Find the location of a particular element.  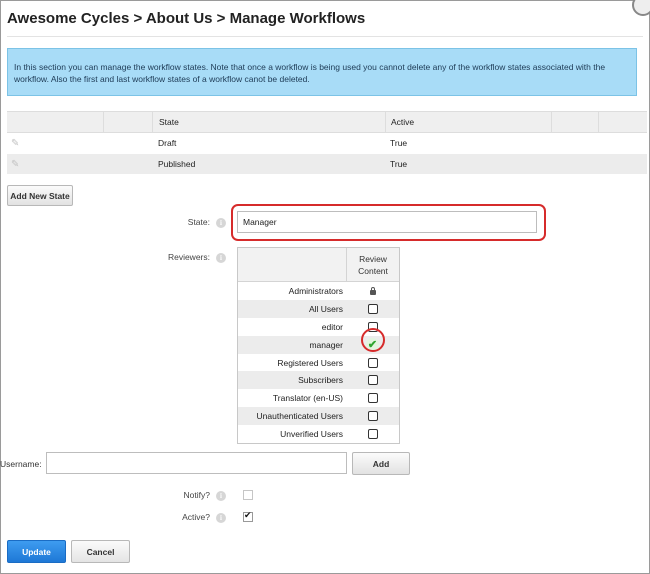

grid-header-active: Active is located at coordinates (469, 122).